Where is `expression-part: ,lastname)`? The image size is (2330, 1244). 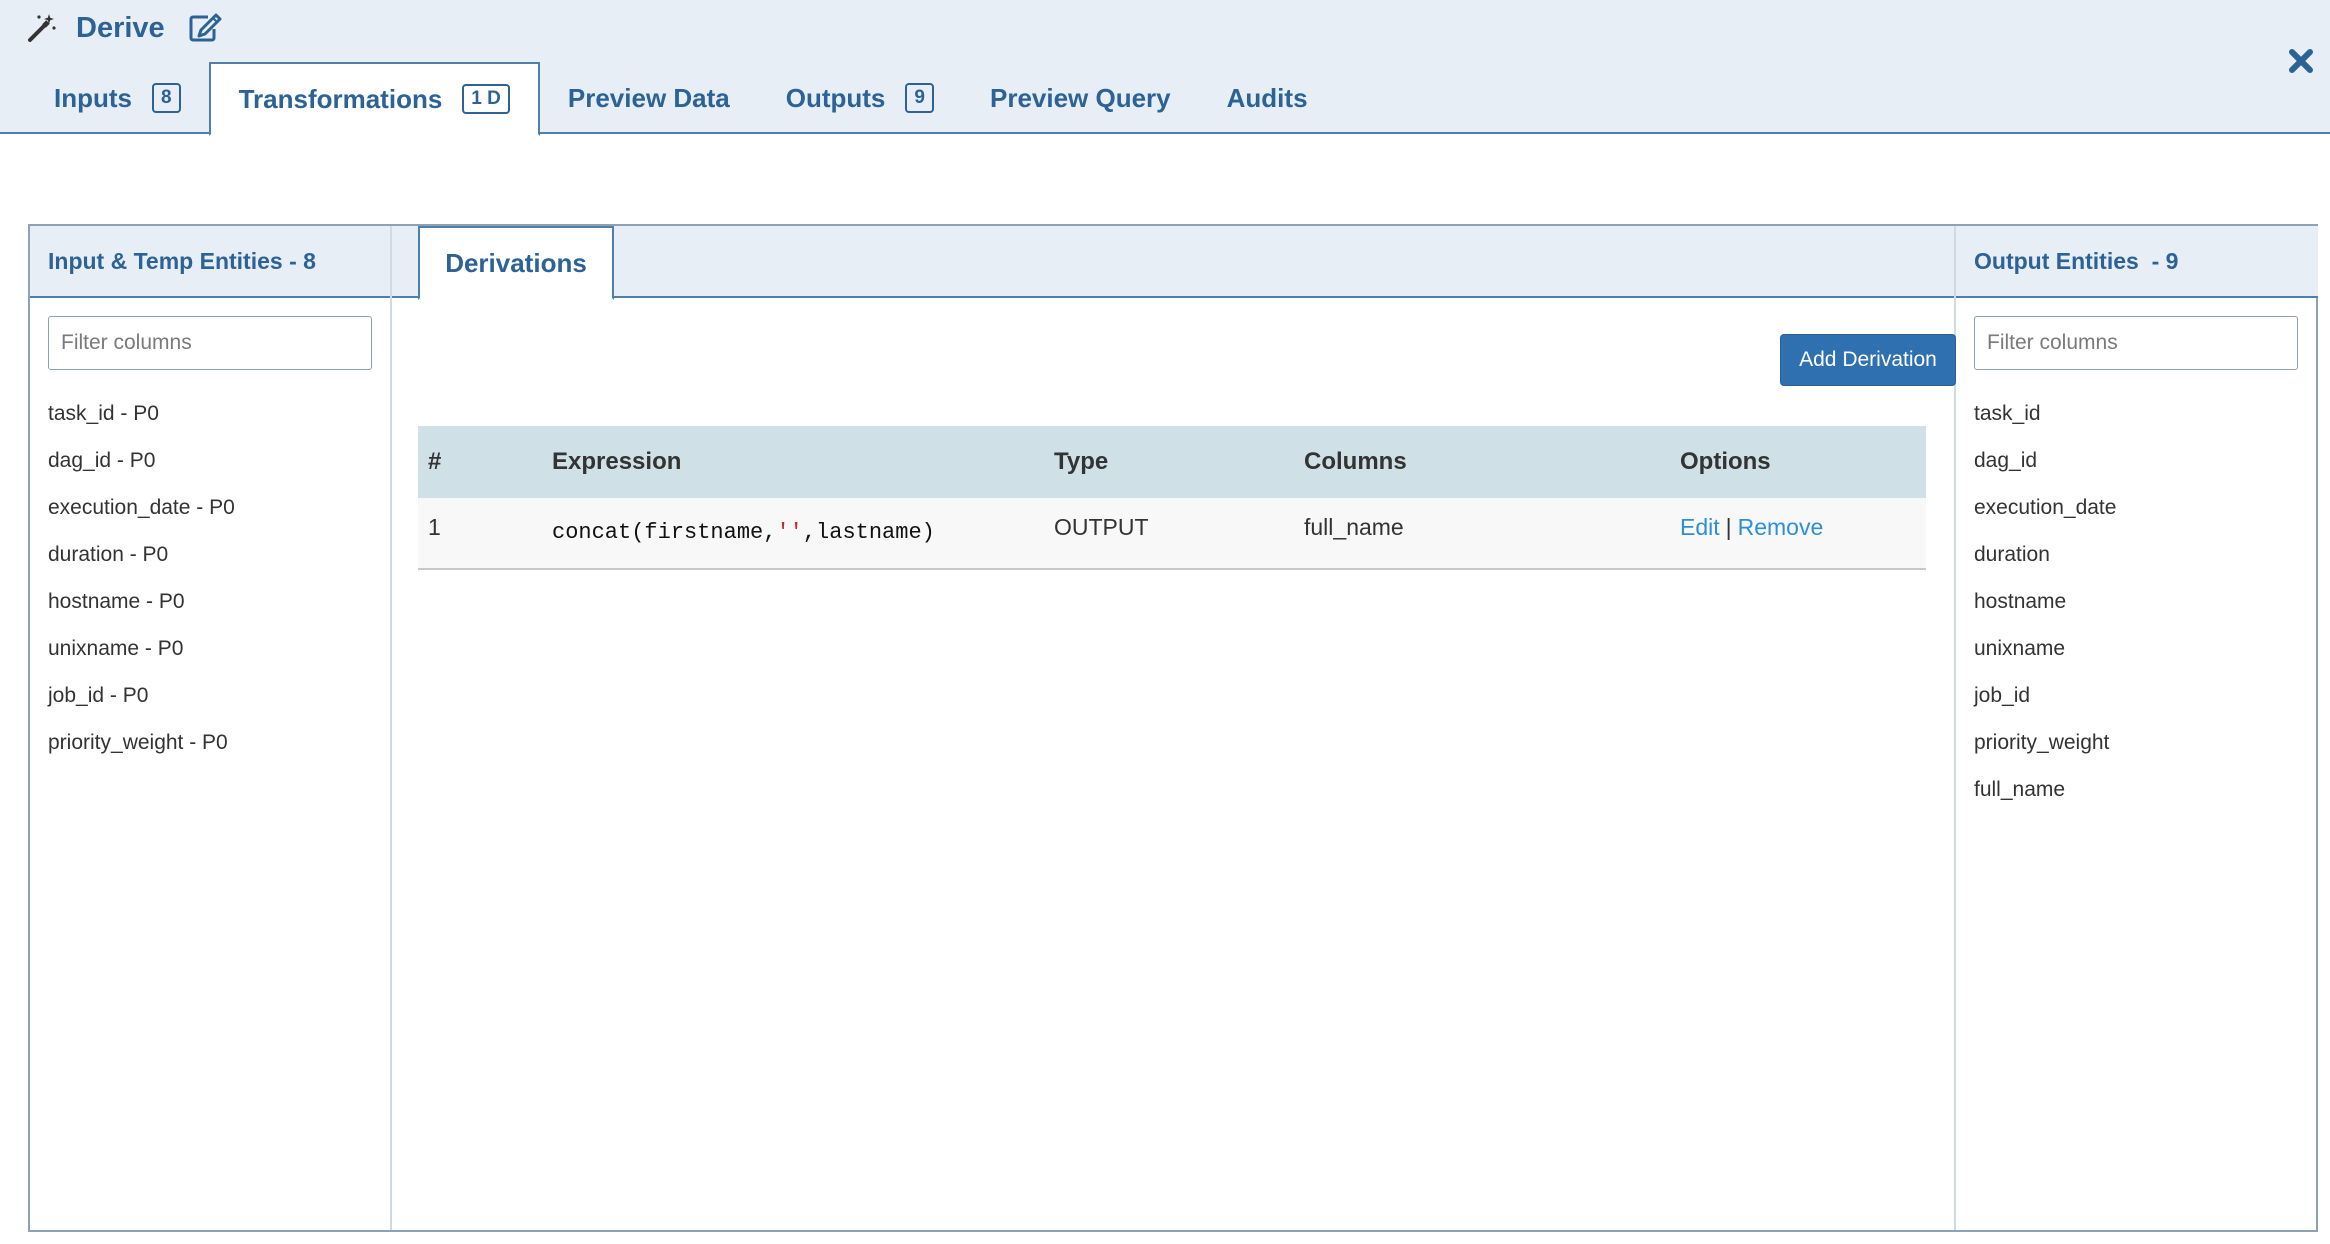
expression-part: ,lastname) is located at coordinates (868, 532).